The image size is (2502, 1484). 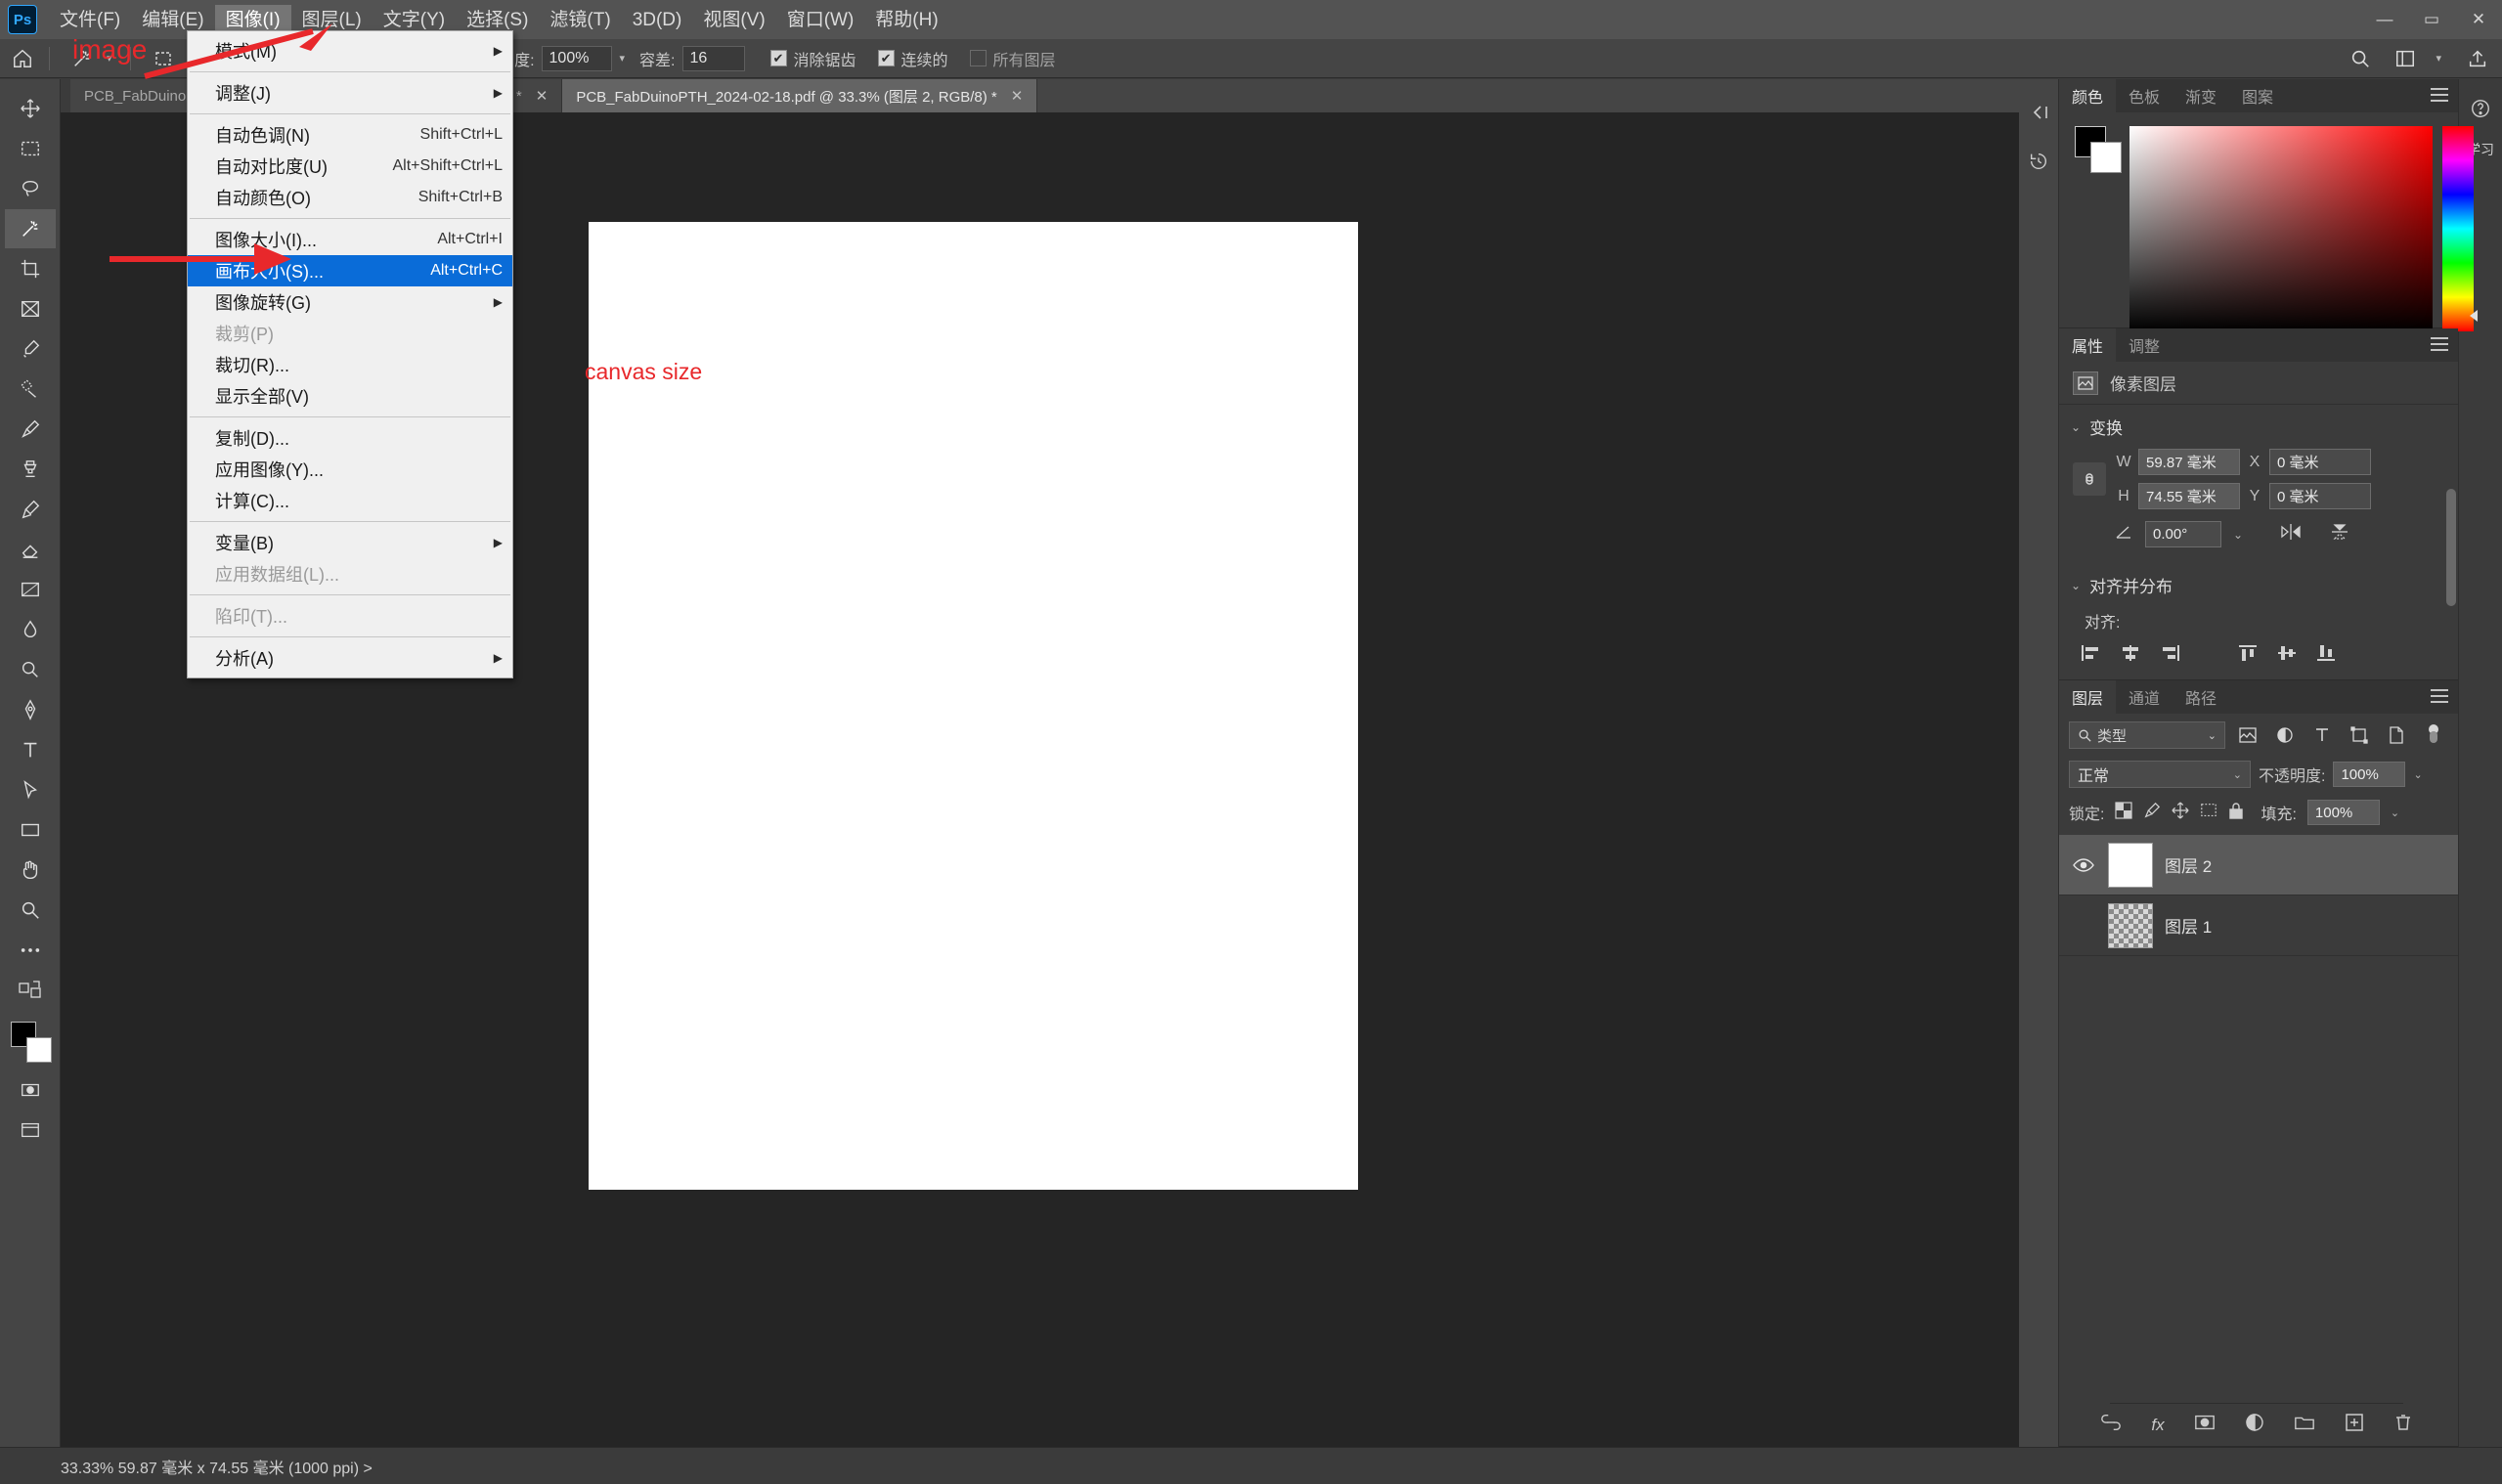 What do you see at coordinates (657, 20) in the screenshot?
I see `menu-3d: 3D(D)` at bounding box center [657, 20].